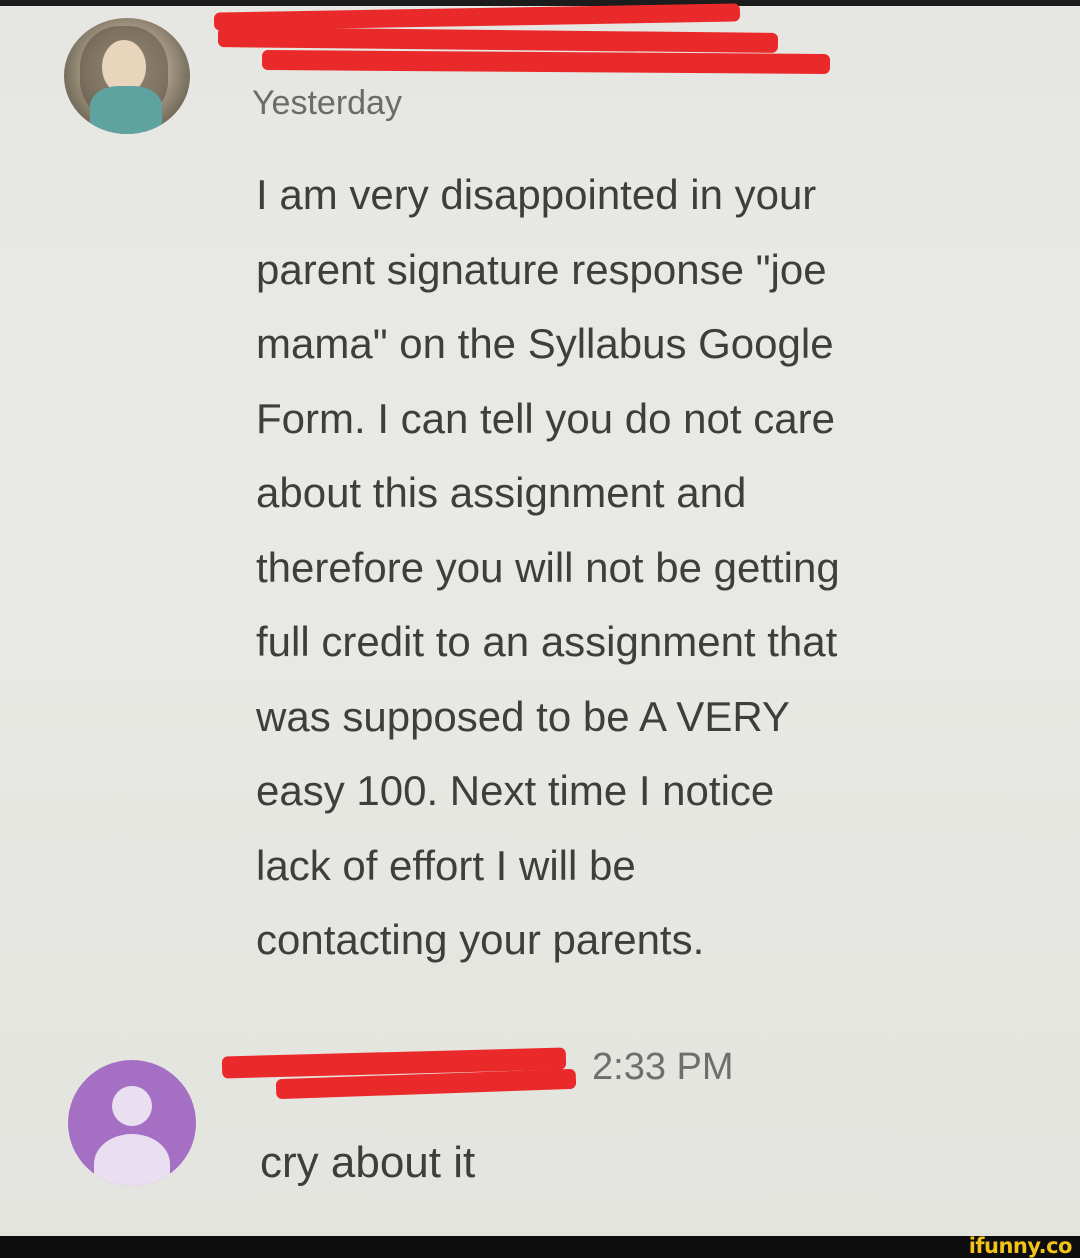  Describe the element at coordinates (368, 1162) in the screenshot. I see `comment-text: cry about it` at that location.